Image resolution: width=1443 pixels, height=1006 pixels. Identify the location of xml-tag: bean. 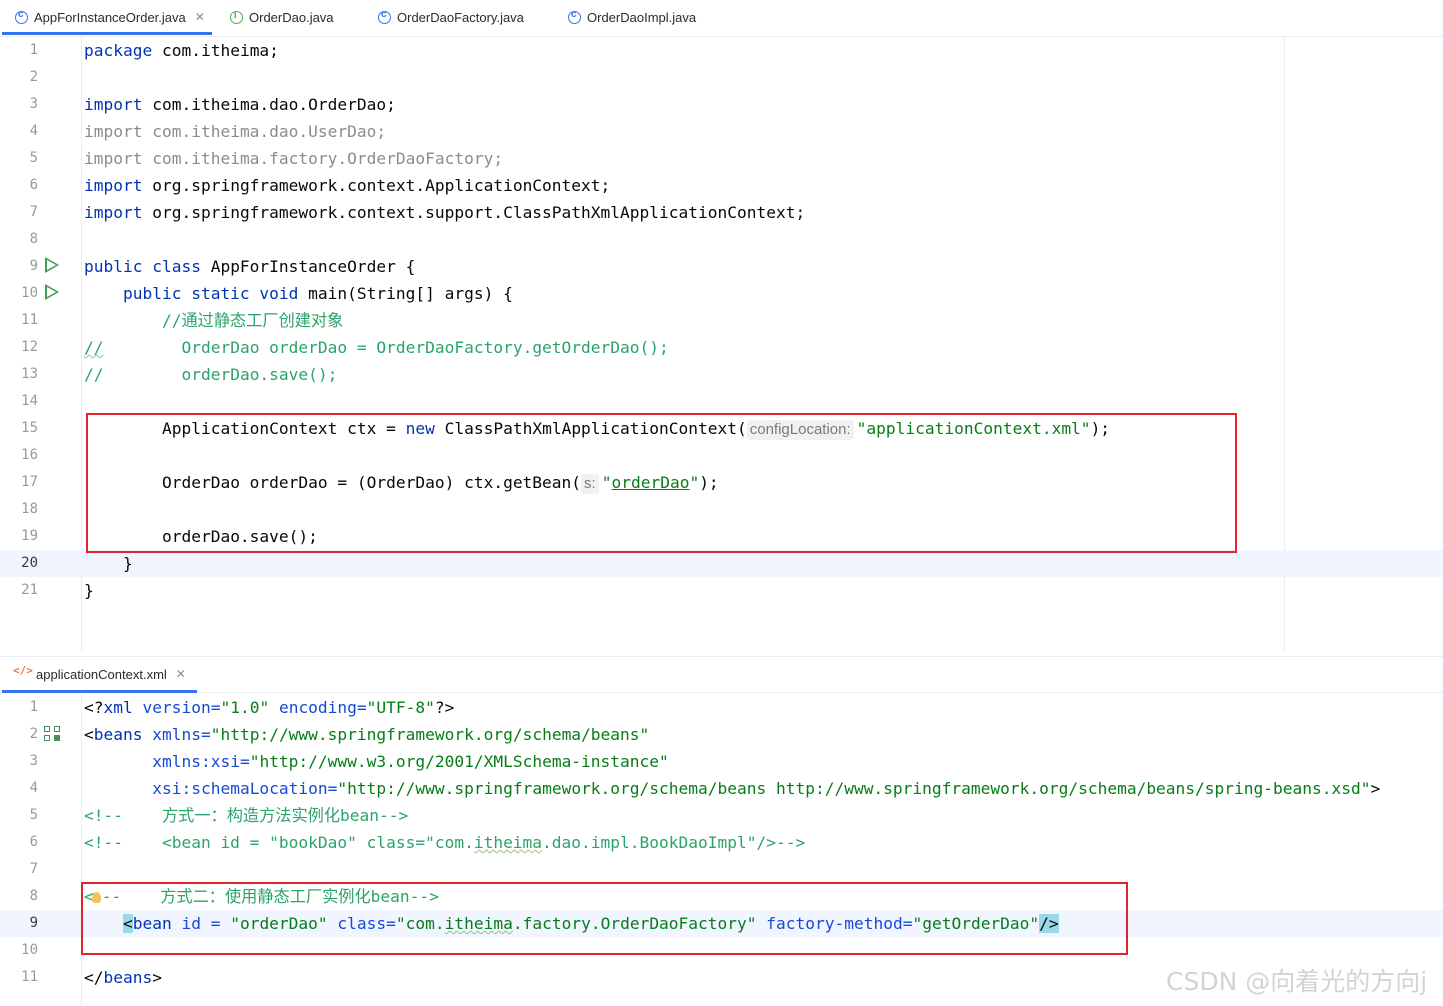
(152, 923).